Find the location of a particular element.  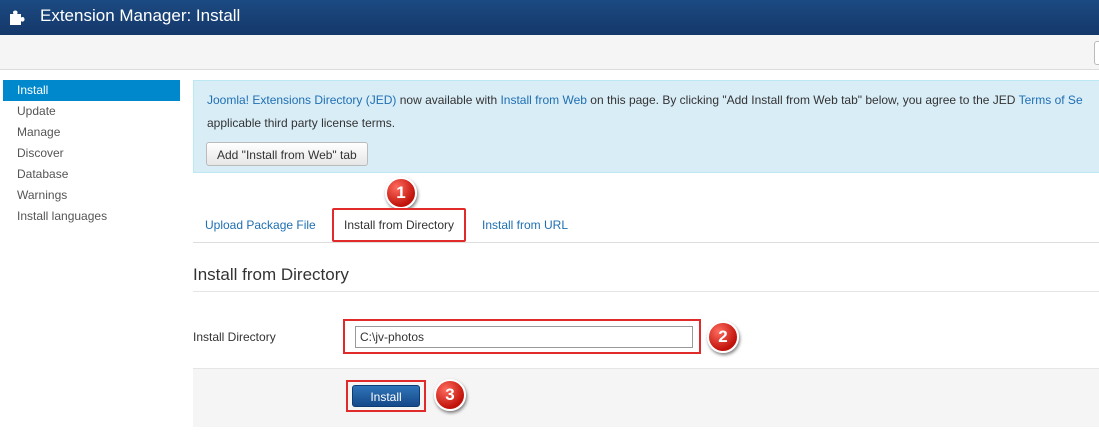

sidebar-item-warnings: Warnings is located at coordinates (90, 195).